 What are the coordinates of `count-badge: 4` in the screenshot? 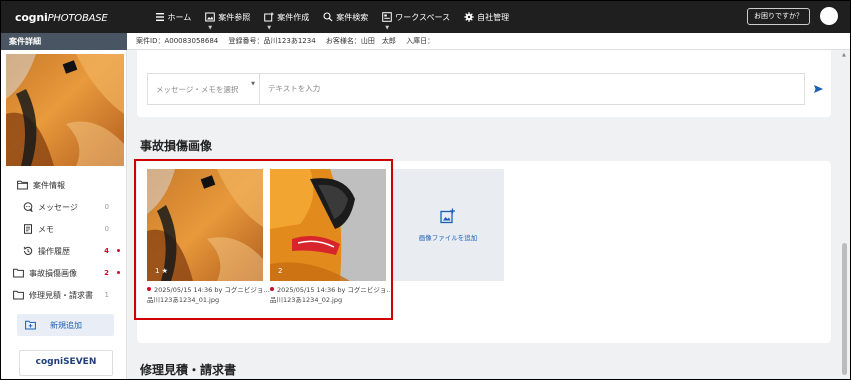 It's located at (106, 251).